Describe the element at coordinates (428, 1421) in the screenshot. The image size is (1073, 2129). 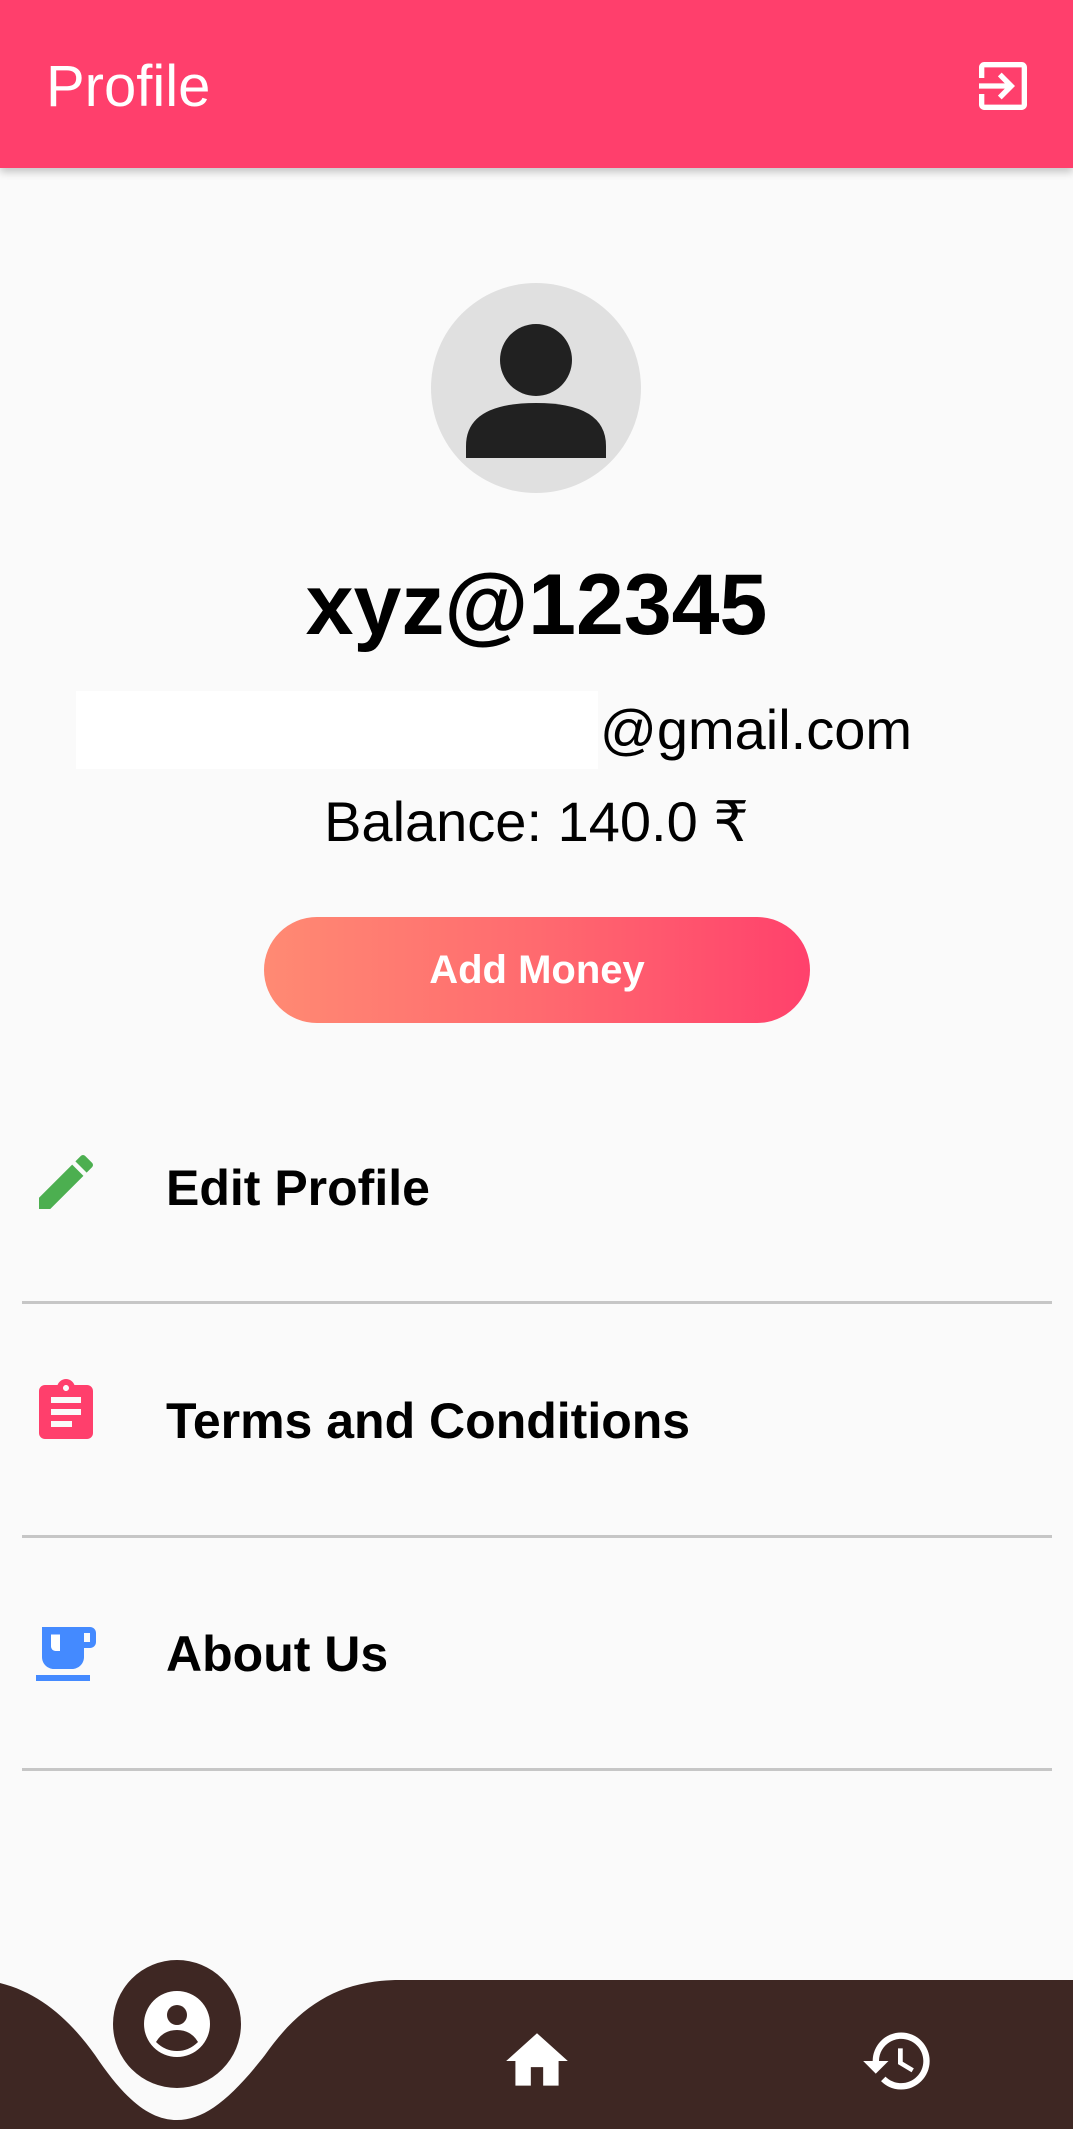
I see `menu-item-label: Terms and Conditions` at that location.